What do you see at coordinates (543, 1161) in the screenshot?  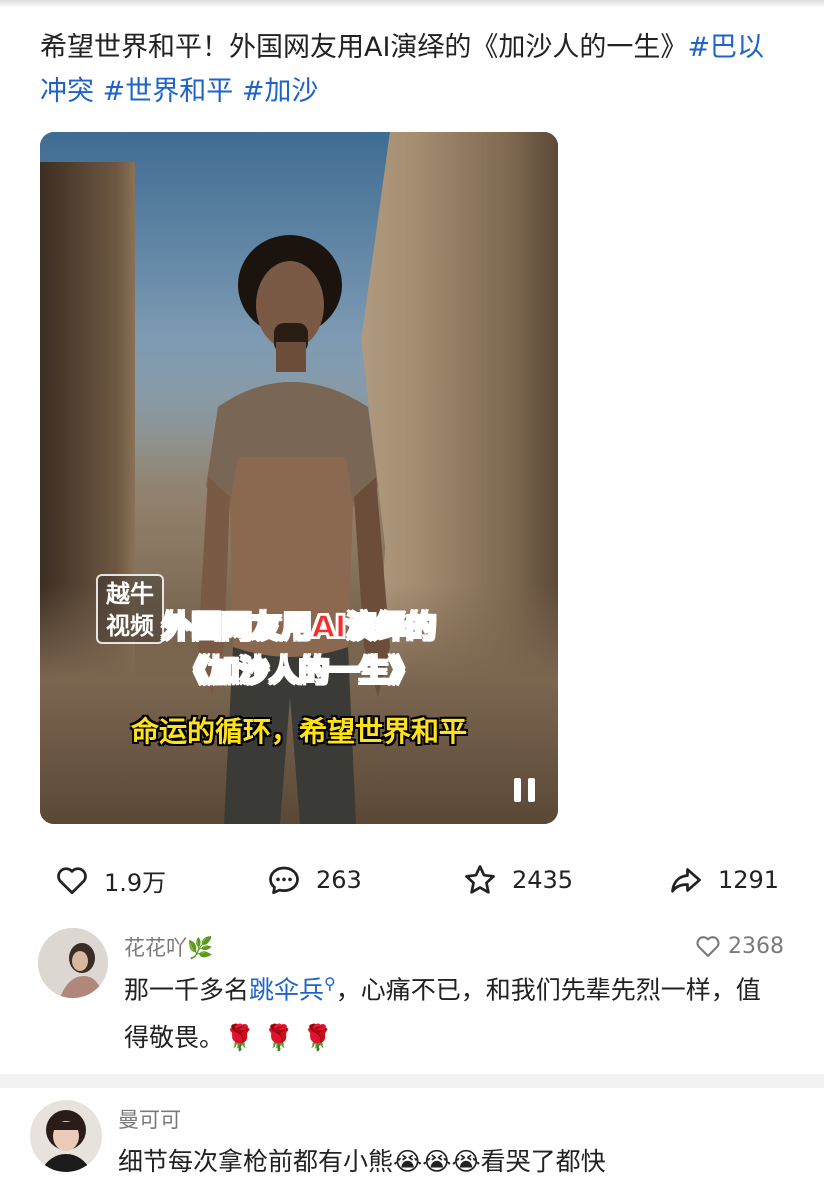 I see `comment-text-part: 看哭了都快` at bounding box center [543, 1161].